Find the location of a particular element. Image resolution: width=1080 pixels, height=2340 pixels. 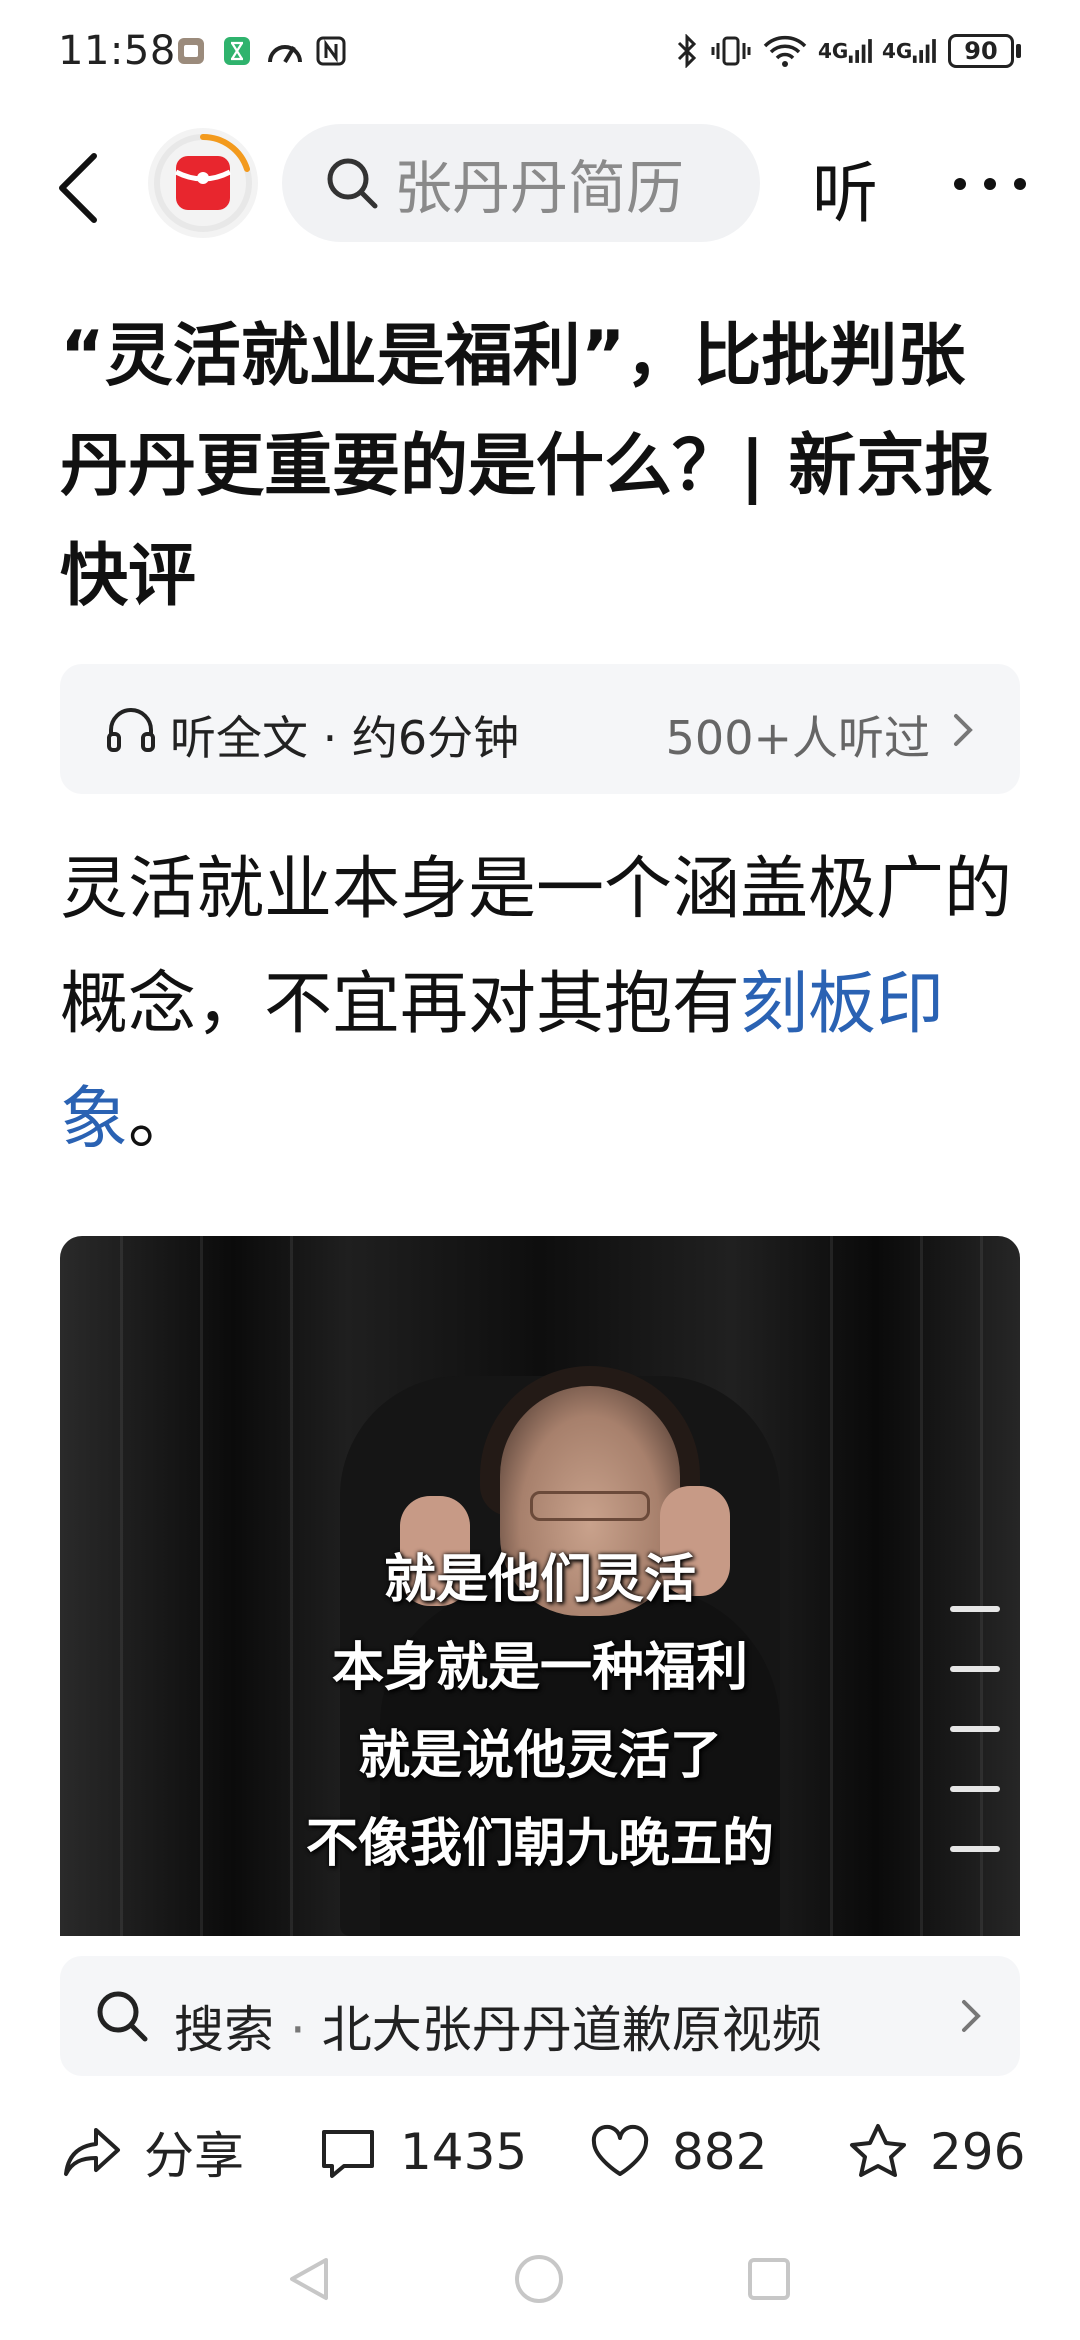

more-horizontal-icon is located at coordinates (990, 184).